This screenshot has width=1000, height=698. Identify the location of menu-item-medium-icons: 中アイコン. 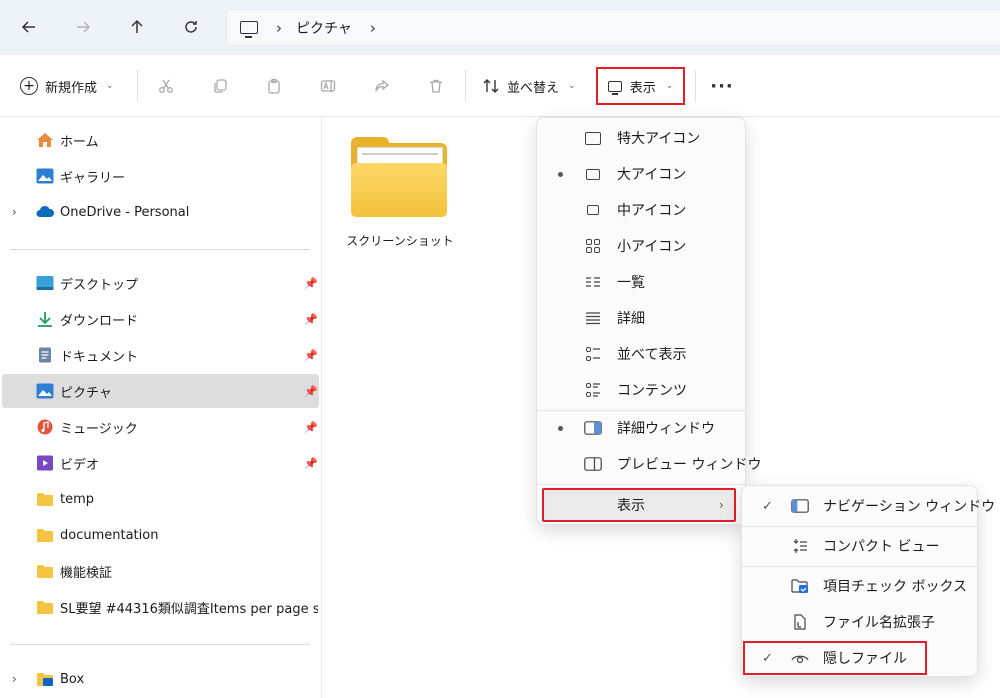
(641, 210).